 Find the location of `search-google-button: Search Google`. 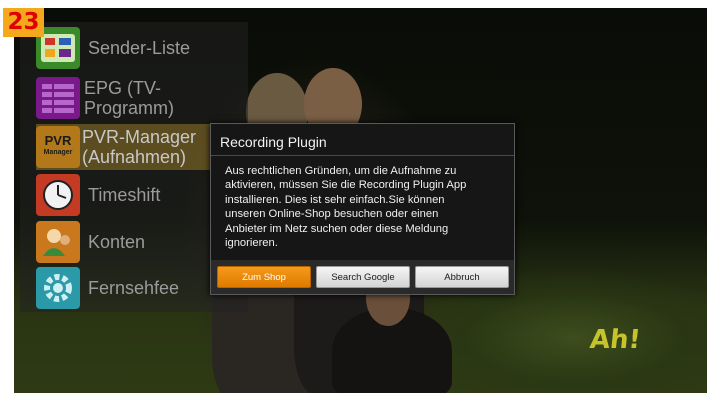

search-google-button: Search Google is located at coordinates (363, 277).